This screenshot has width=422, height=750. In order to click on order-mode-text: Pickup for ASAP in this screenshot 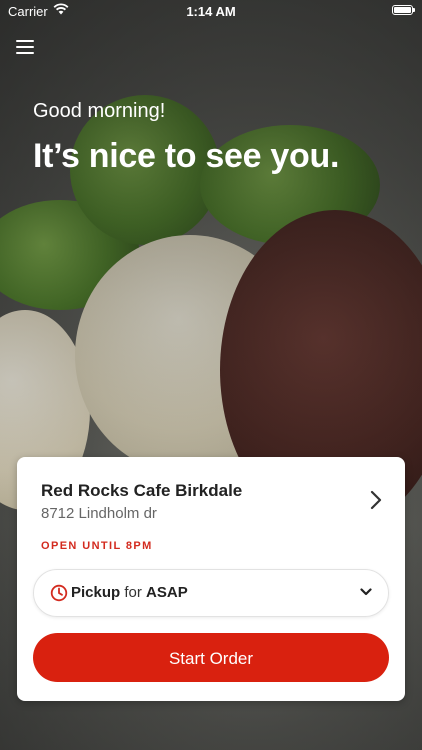, I will do `click(129, 592)`.